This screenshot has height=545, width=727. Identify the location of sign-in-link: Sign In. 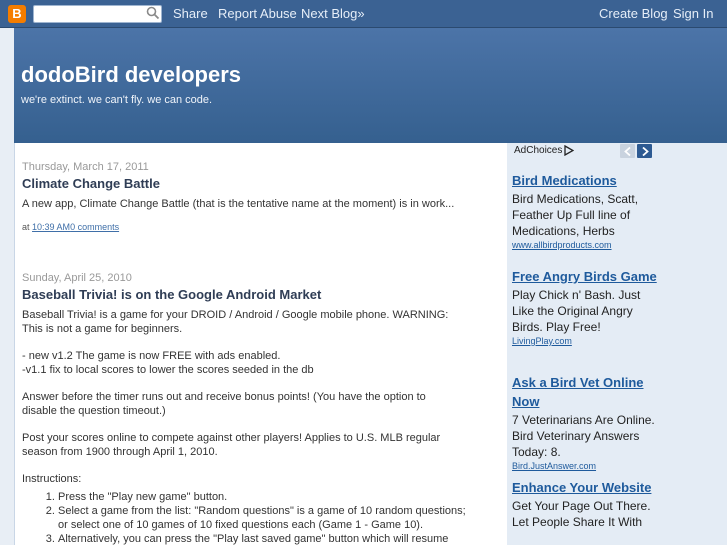
(693, 13).